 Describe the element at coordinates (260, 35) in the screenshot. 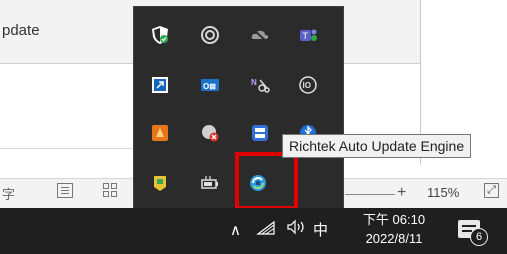

I see `cloud-offline-icon` at that location.